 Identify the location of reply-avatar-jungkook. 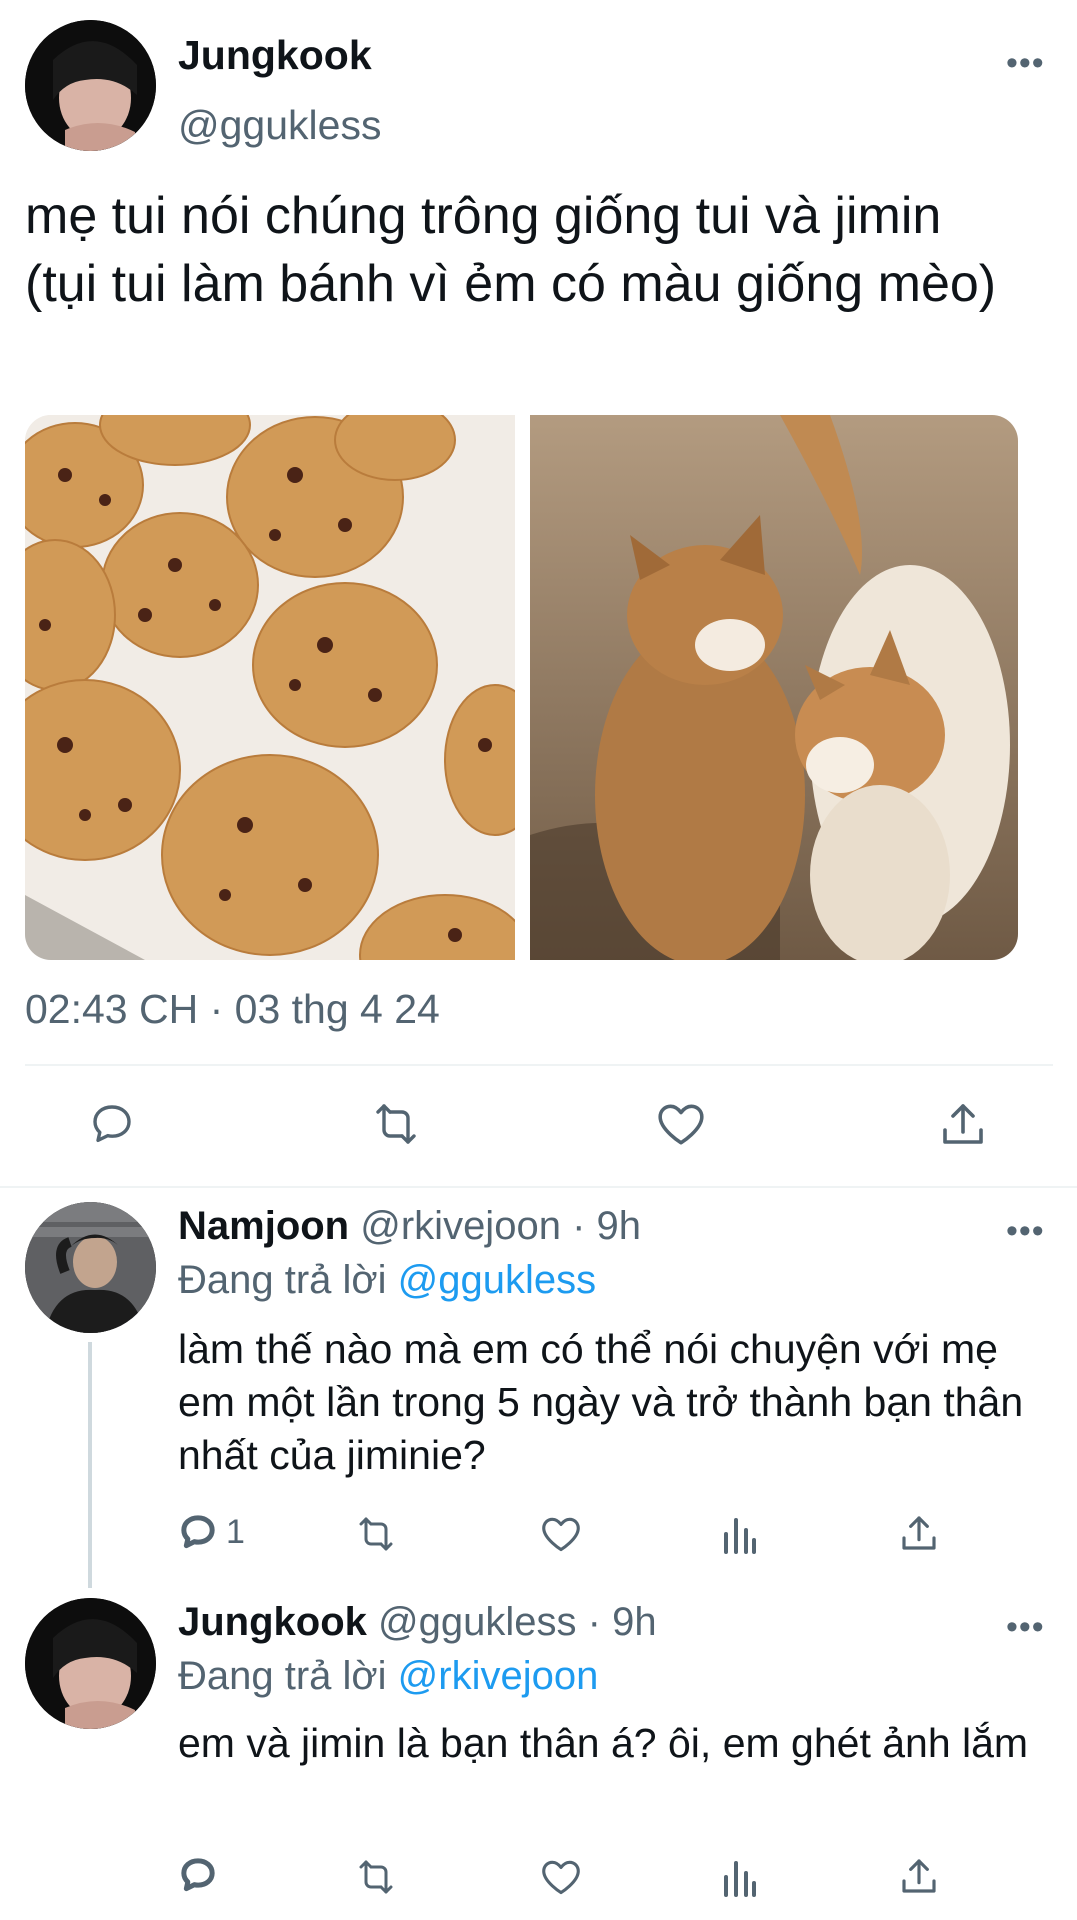
(90, 1663).